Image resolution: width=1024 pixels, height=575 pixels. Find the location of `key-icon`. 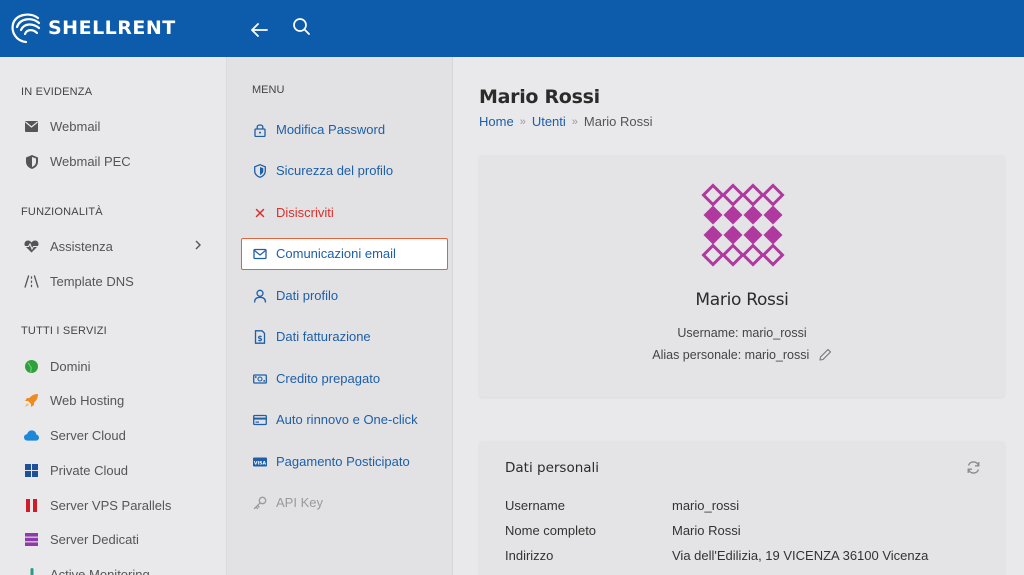

key-icon is located at coordinates (260, 503).